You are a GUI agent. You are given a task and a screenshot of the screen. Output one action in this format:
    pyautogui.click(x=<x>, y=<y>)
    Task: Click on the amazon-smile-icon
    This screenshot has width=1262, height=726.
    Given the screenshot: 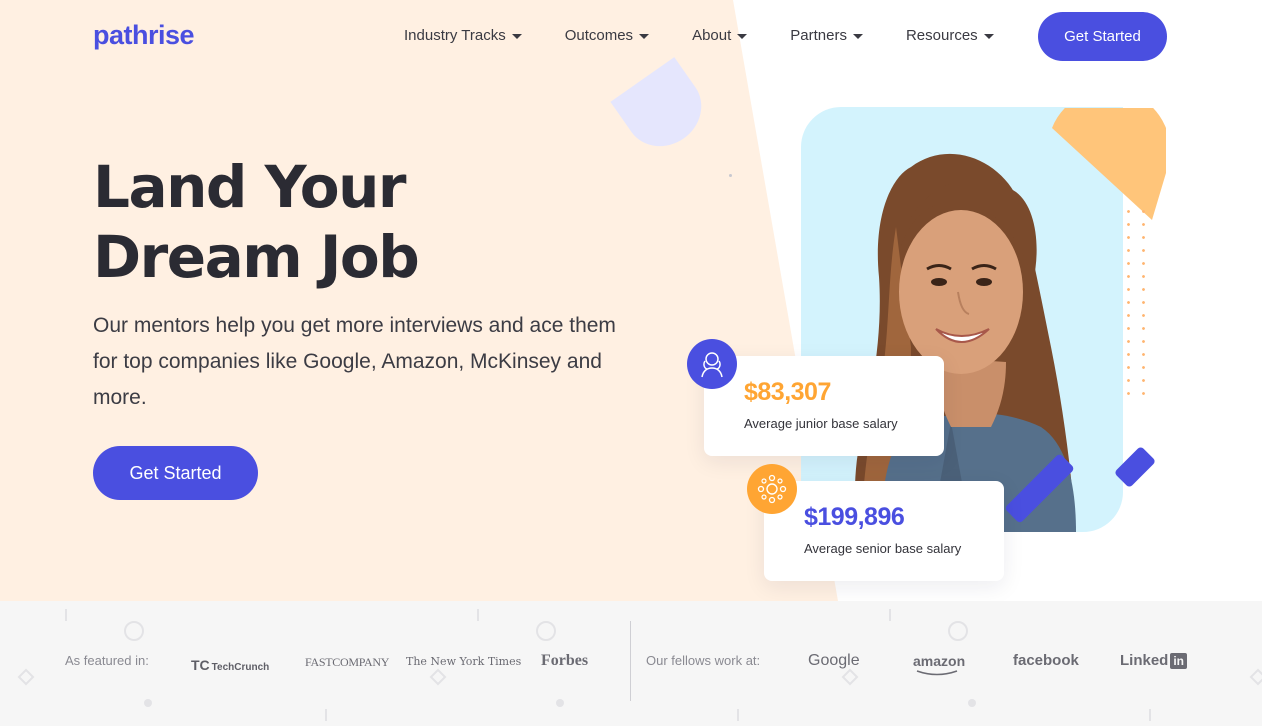 What is the action you would take?
    pyautogui.click(x=937, y=673)
    